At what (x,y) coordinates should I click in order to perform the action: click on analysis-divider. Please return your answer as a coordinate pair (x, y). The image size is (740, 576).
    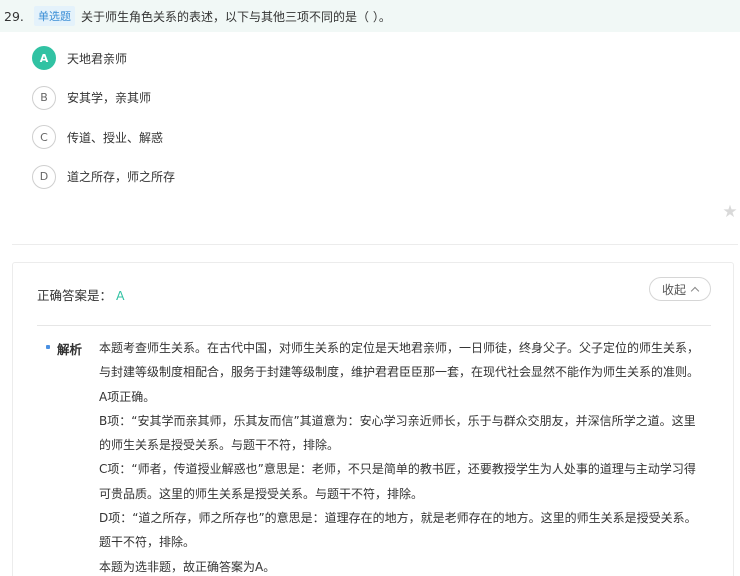
    Looking at the image, I should click on (374, 325).